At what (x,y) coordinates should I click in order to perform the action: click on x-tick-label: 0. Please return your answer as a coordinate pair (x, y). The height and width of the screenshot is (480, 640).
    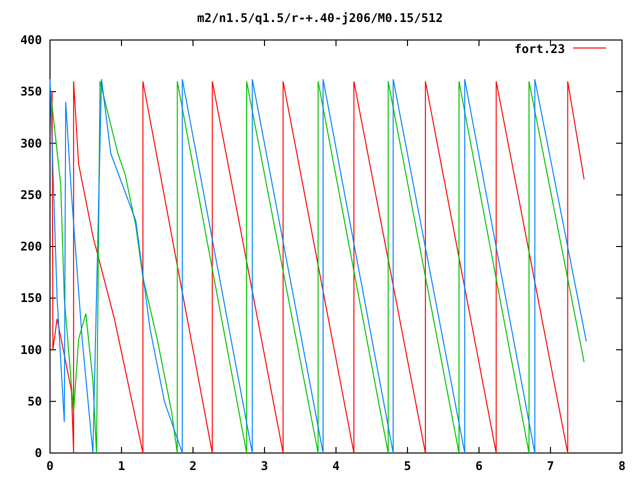
    Looking at the image, I should click on (50, 466).